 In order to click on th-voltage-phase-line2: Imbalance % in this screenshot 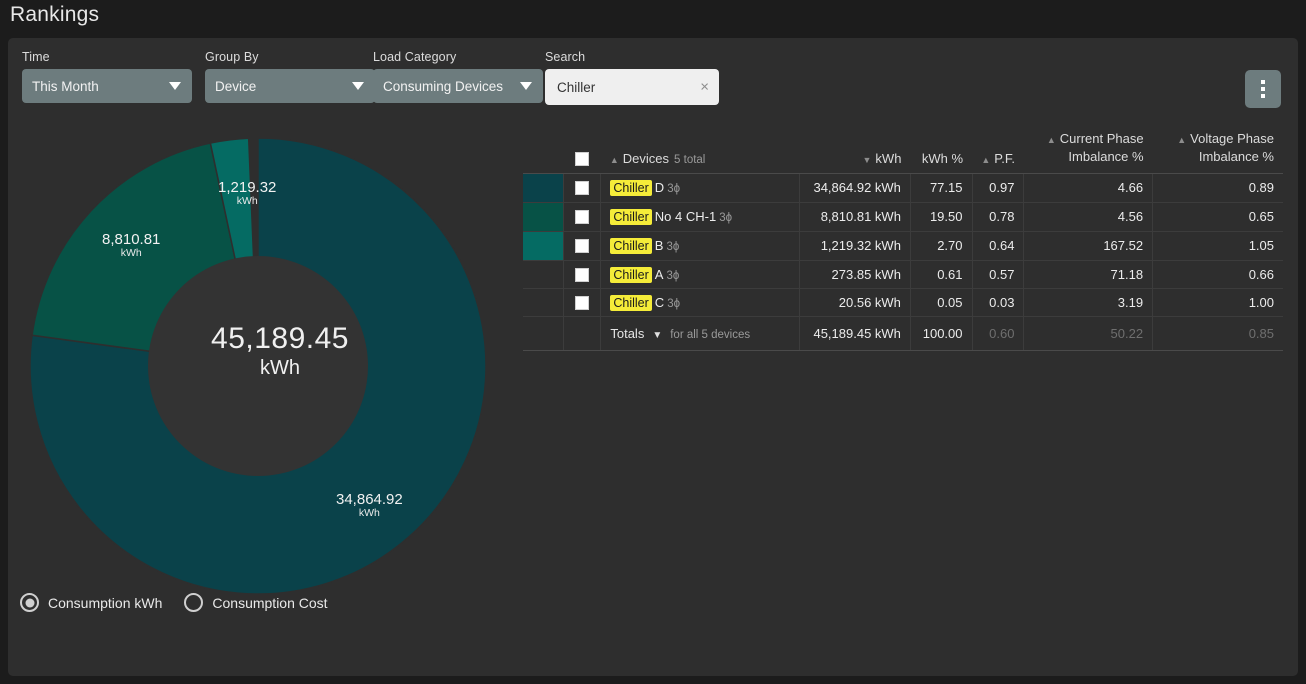, I will do `click(1236, 156)`.